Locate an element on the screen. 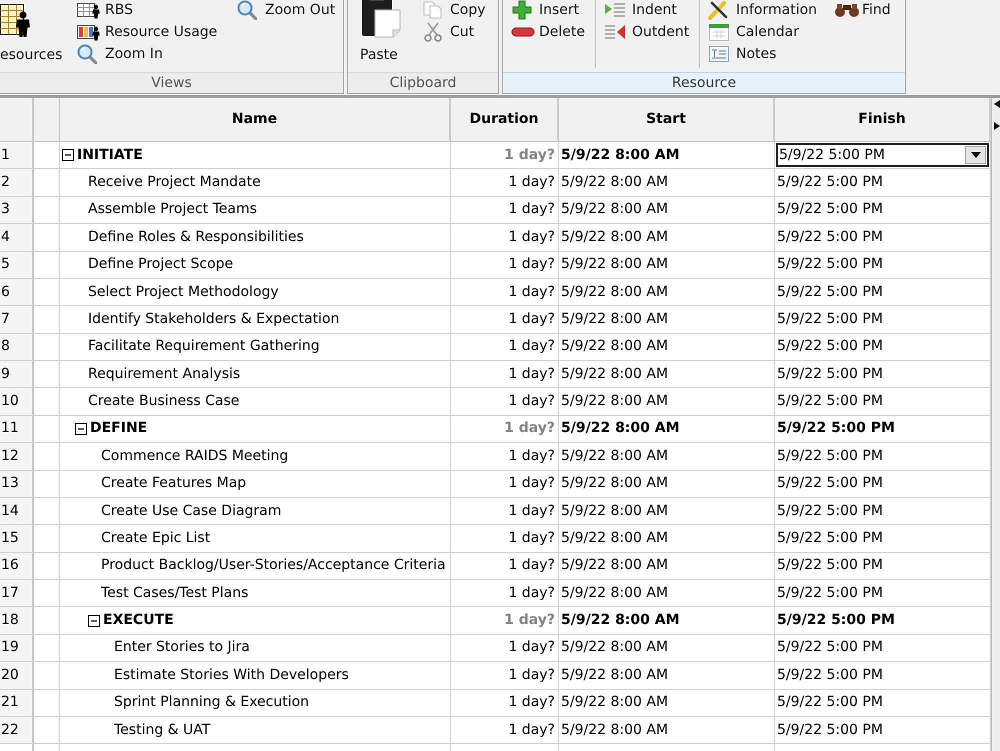 This screenshot has height=751, width=1000. group-label: Resource is located at coordinates (704, 82).